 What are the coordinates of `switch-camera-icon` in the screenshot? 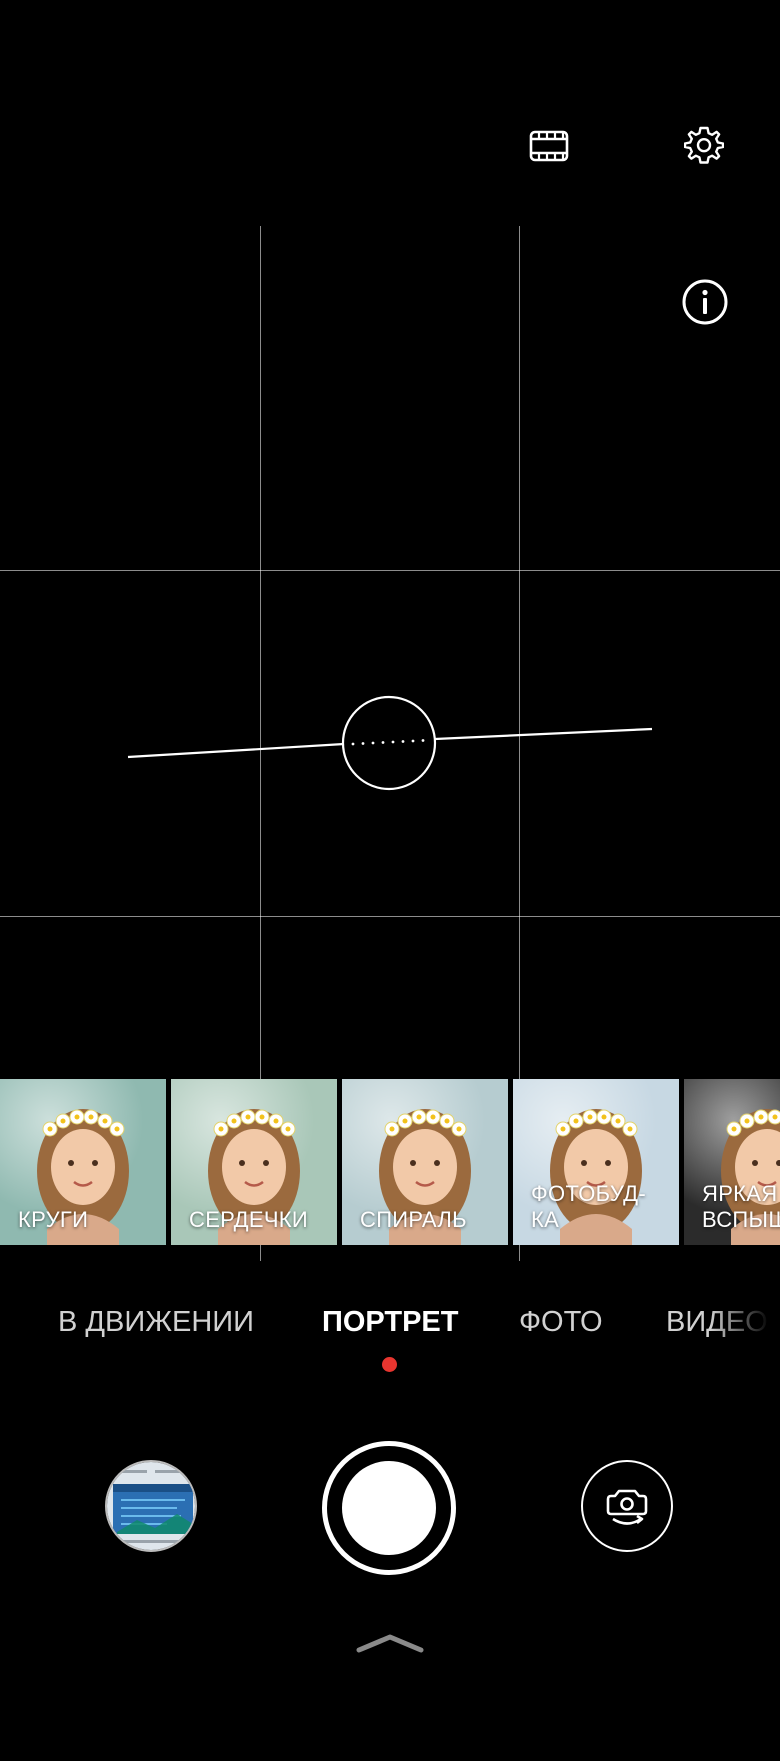 It's located at (627, 1507).